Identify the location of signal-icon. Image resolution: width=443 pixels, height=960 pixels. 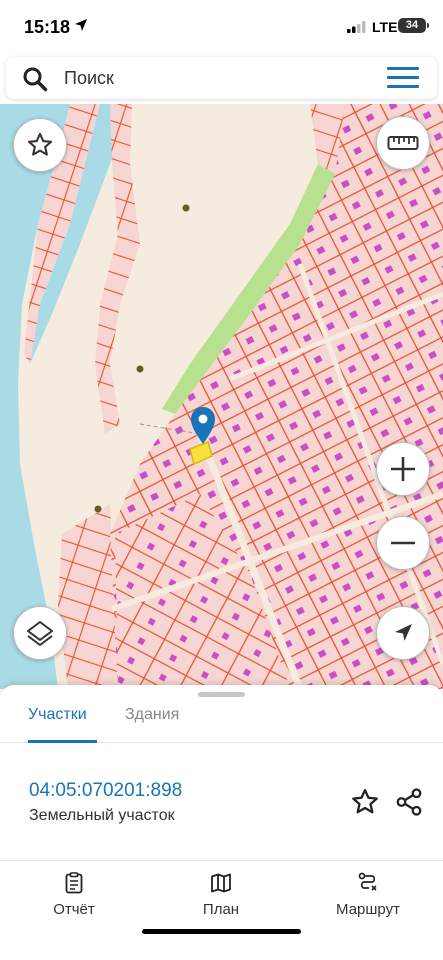
(356, 27).